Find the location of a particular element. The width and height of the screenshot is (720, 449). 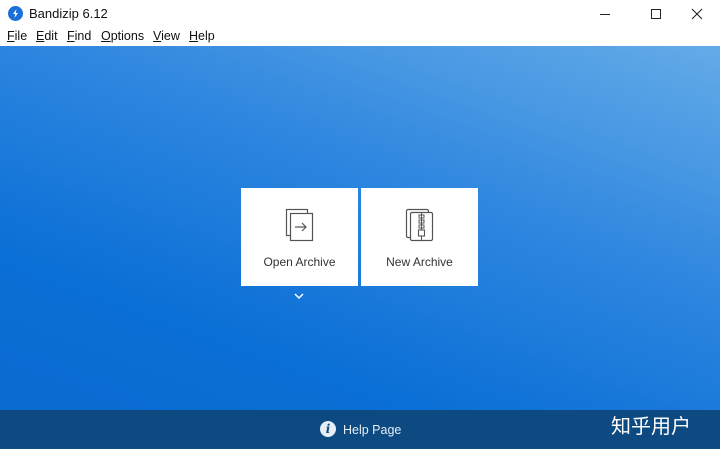

menu-options: Options is located at coordinates (122, 36).